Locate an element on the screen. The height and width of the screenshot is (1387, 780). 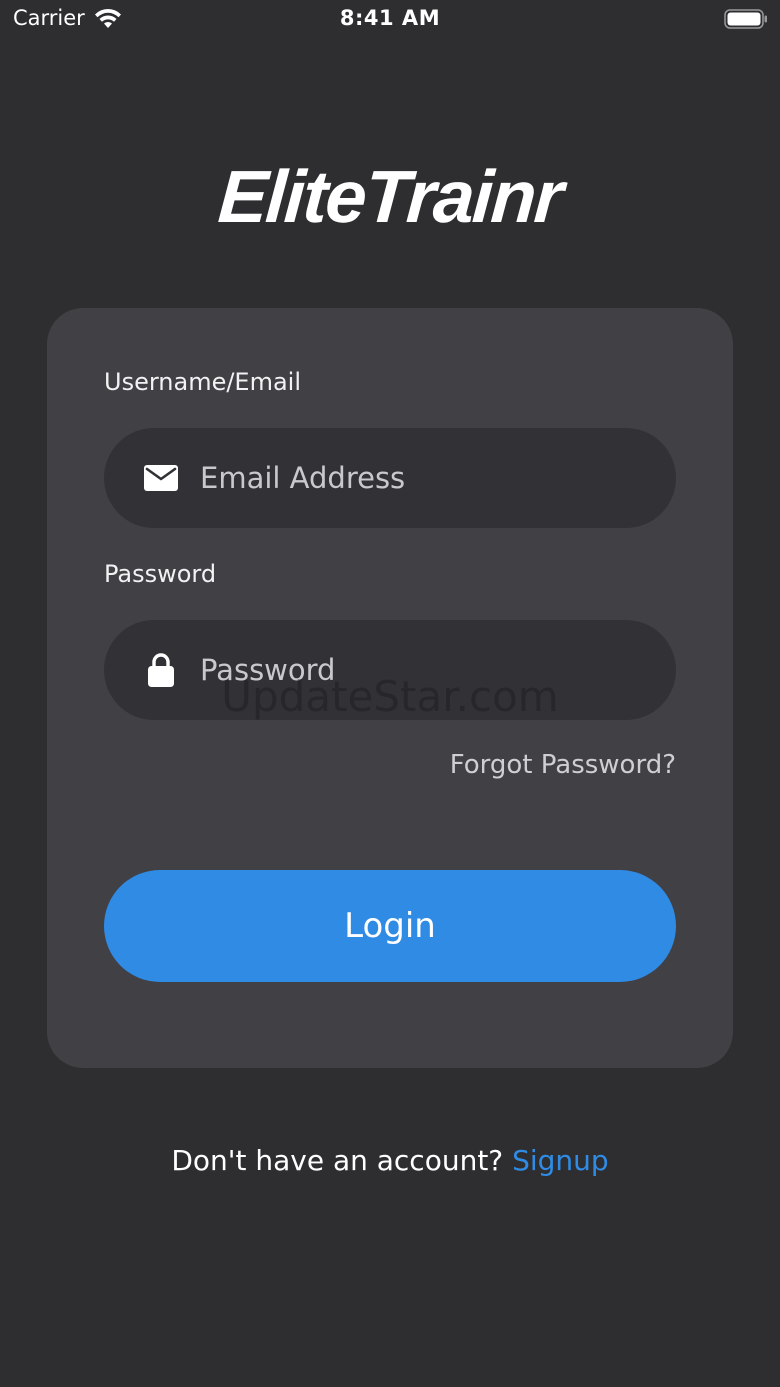
email-field-container is located at coordinates (390, 478).